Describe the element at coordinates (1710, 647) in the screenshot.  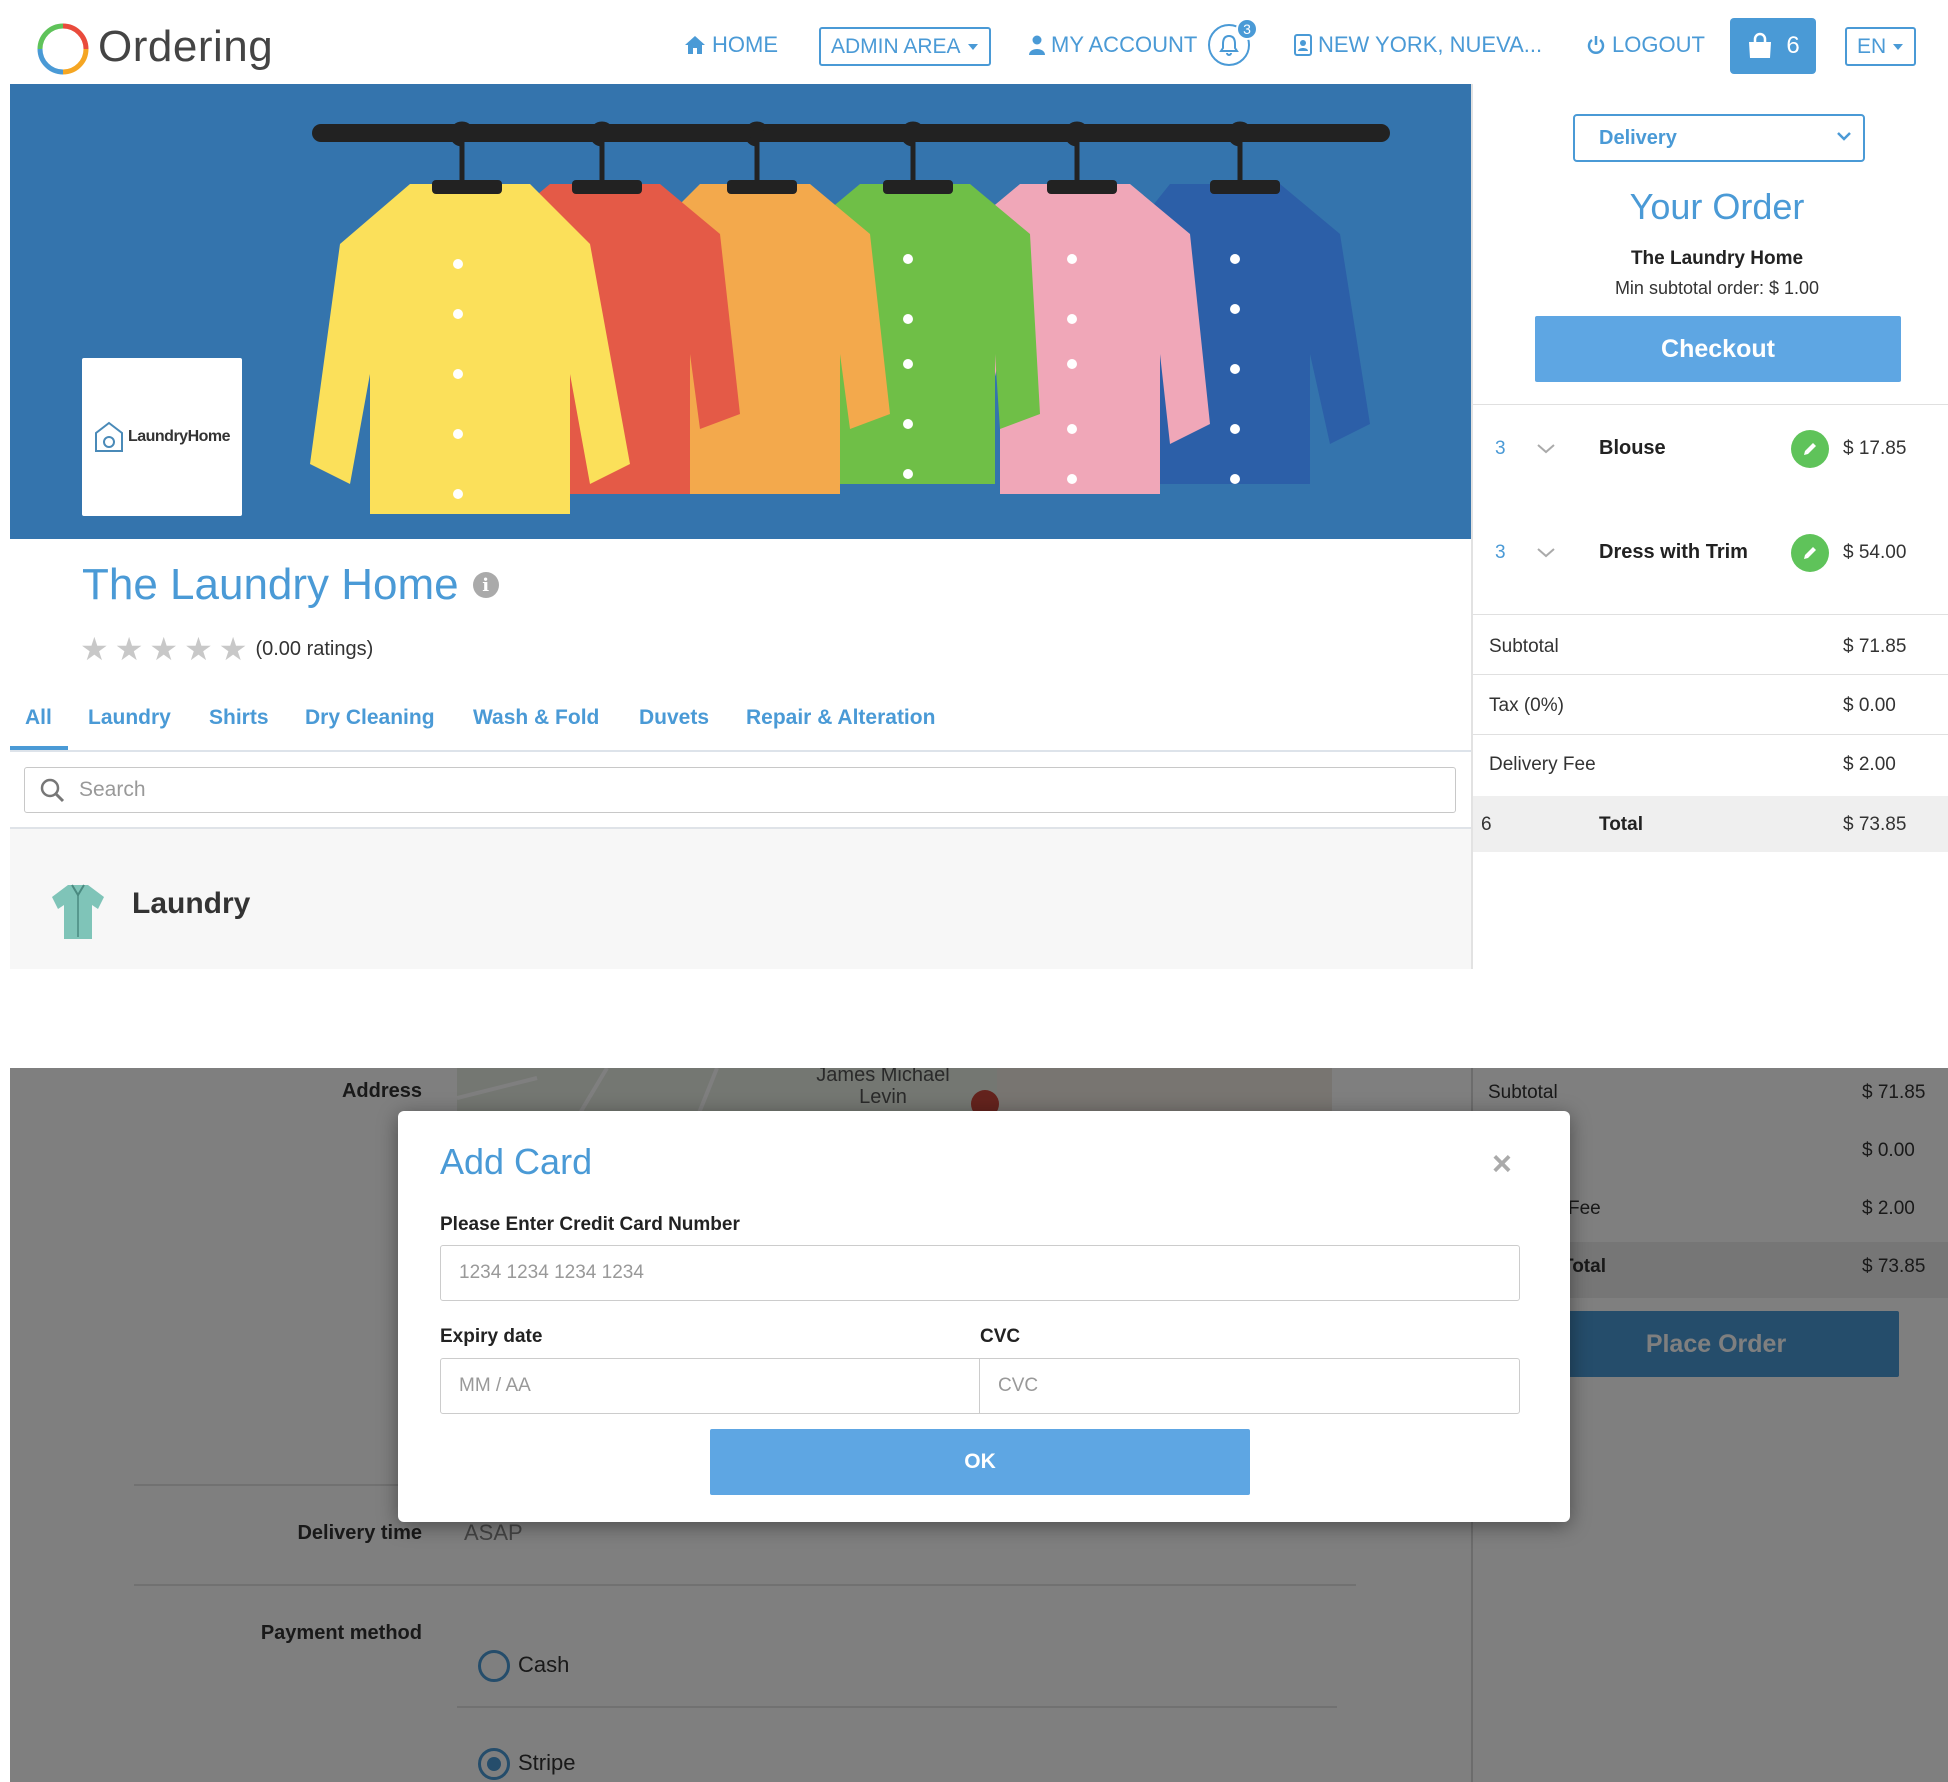
I see `subtotal-row: Subtotal $ 71.85` at that location.